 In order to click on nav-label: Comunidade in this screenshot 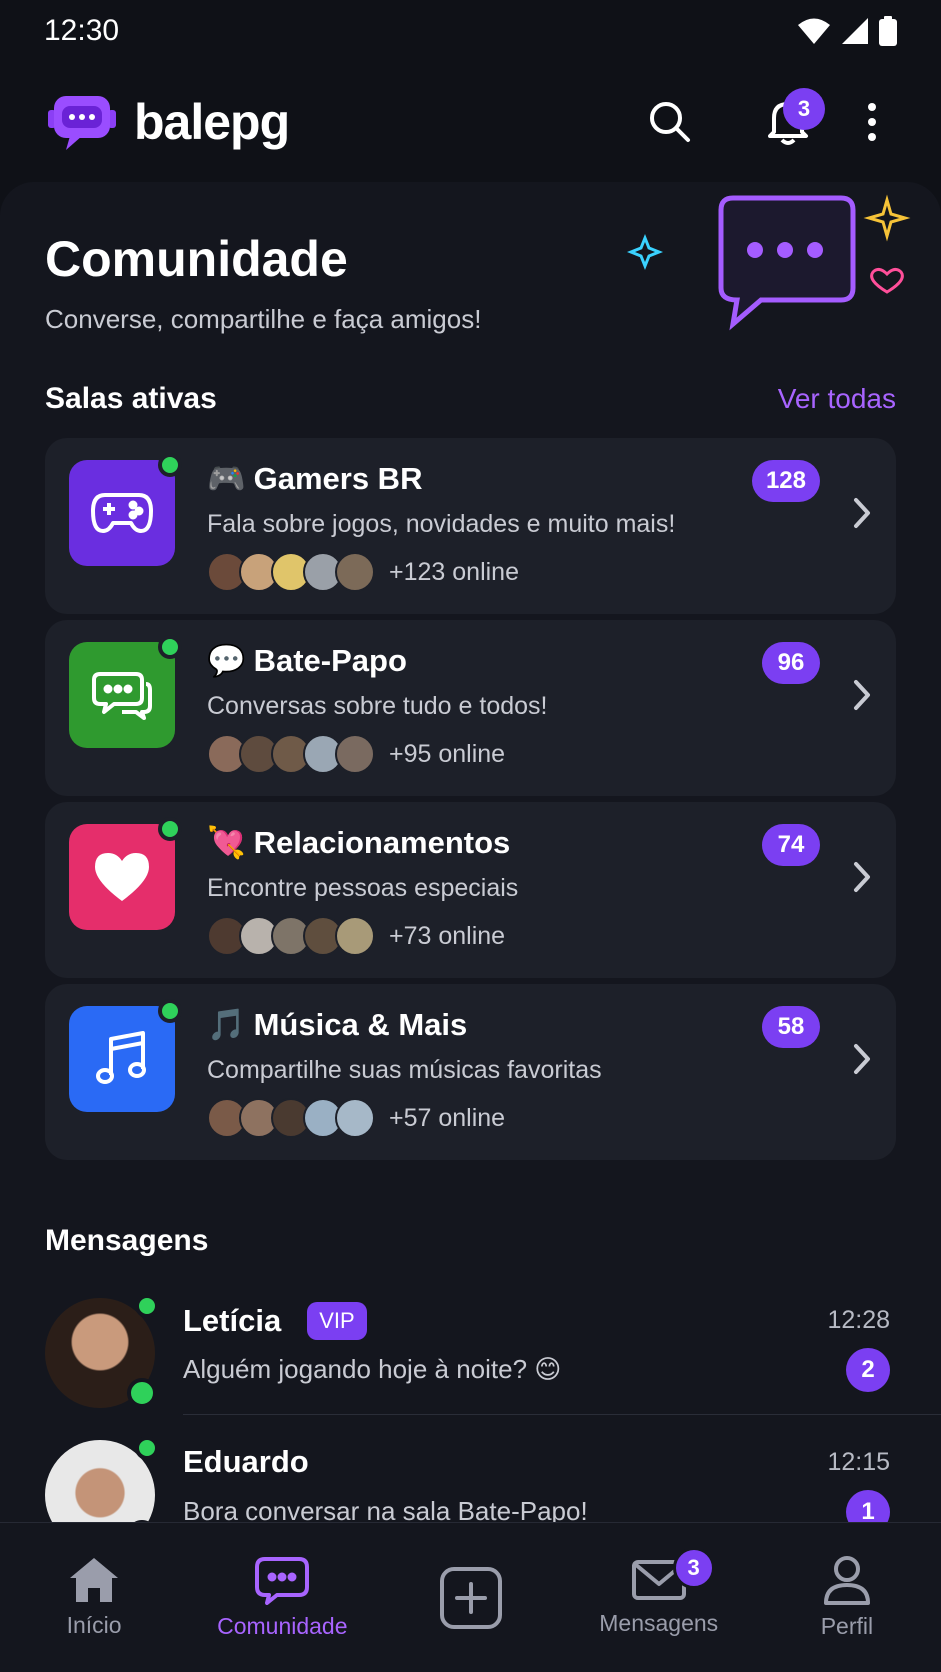, I will do `click(282, 1626)`.